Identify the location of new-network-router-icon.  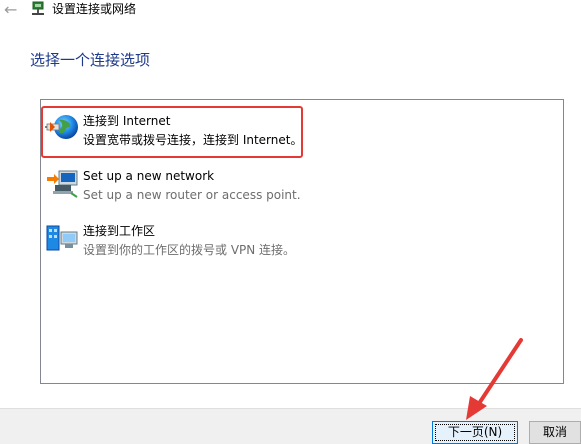
(62, 184).